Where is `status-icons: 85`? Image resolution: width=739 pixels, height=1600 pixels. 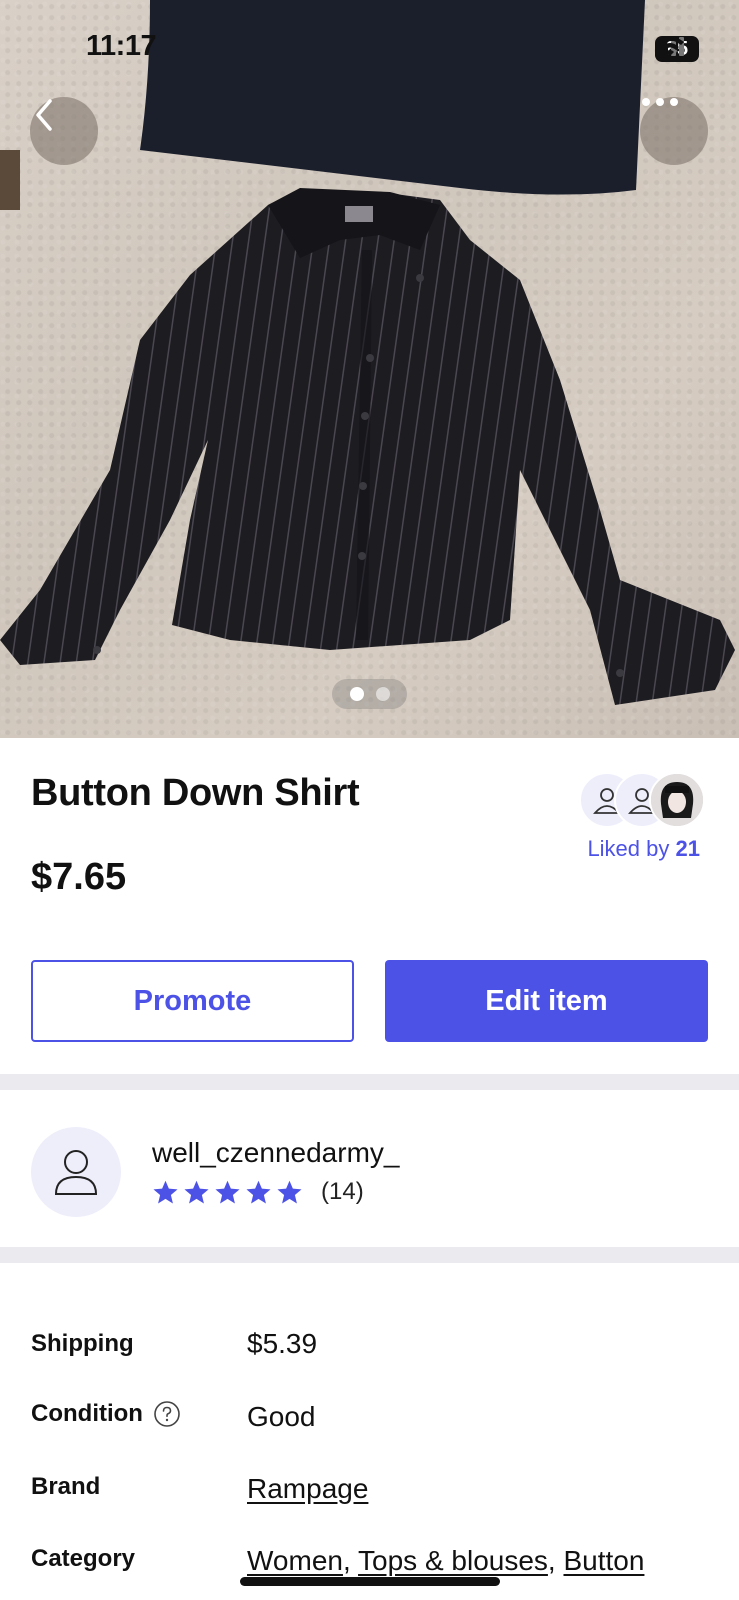
status-icons: 85 is located at coordinates (677, 49).